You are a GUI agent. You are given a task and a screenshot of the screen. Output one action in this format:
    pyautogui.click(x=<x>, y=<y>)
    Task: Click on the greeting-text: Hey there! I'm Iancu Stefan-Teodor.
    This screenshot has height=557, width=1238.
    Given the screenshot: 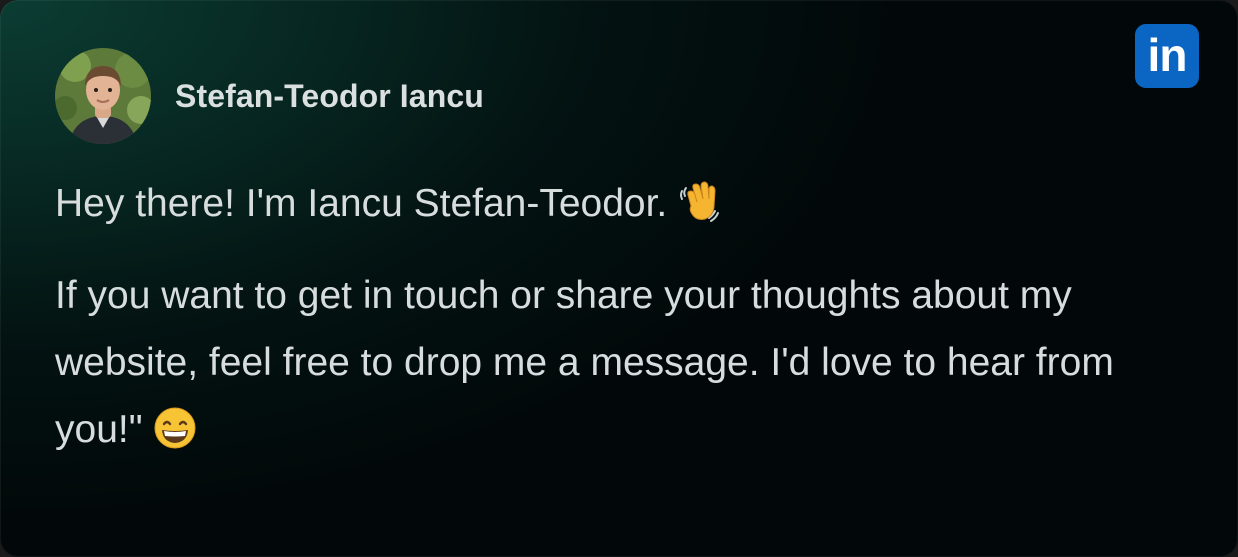 What is the action you would take?
    pyautogui.click(x=361, y=203)
    